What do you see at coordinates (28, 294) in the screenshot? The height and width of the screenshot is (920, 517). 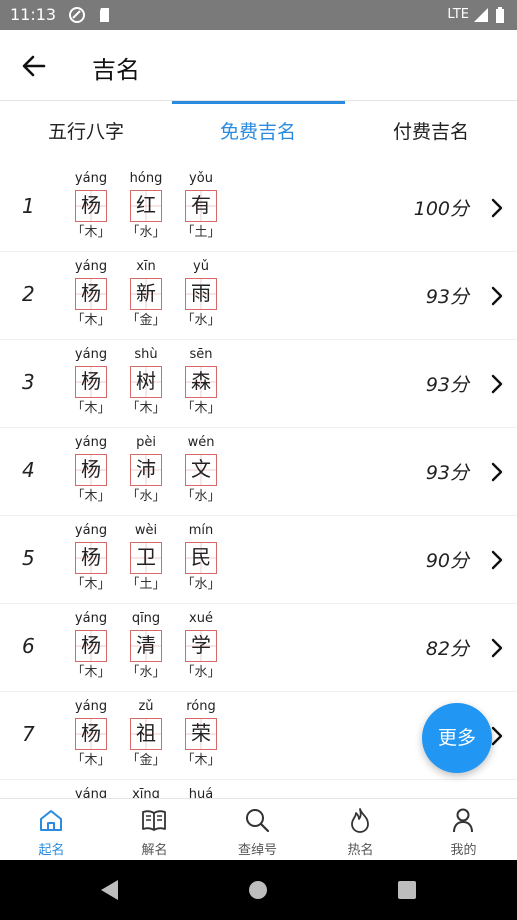 I see `rank-number: 2` at bounding box center [28, 294].